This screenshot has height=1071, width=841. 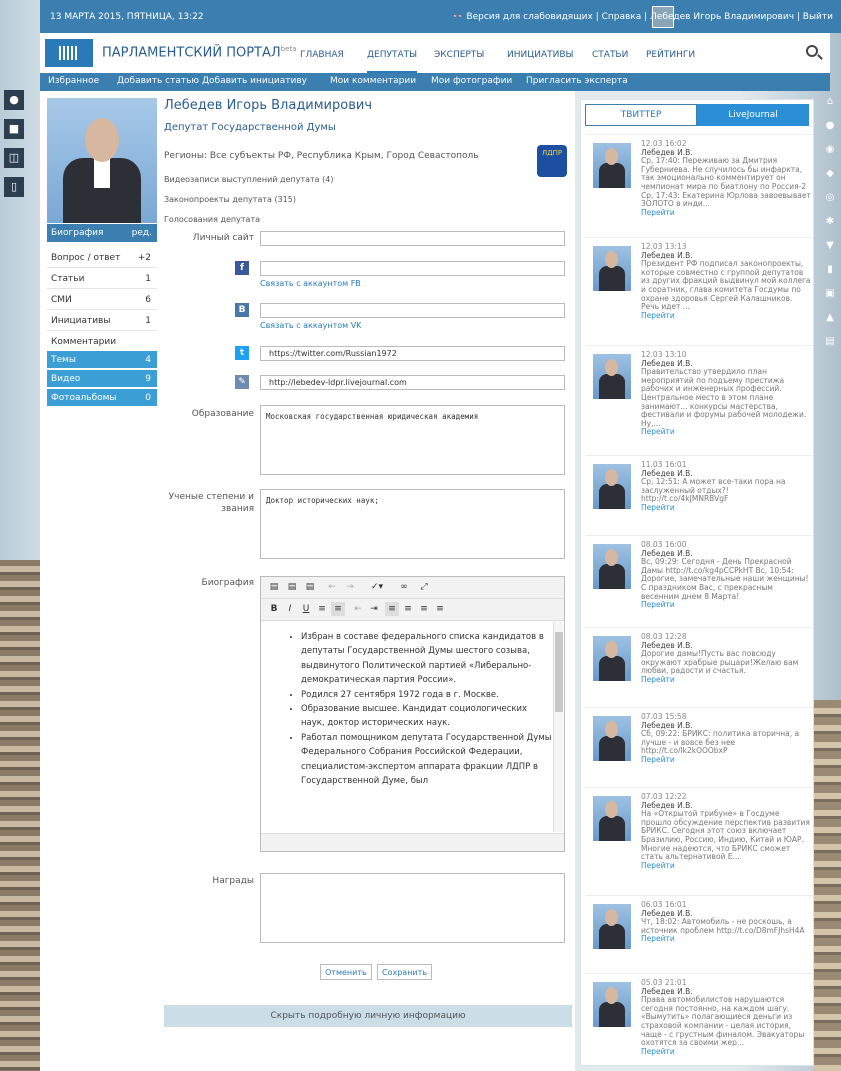 What do you see at coordinates (424, 609) in the screenshot?
I see `align-right-icon: ≡` at bounding box center [424, 609].